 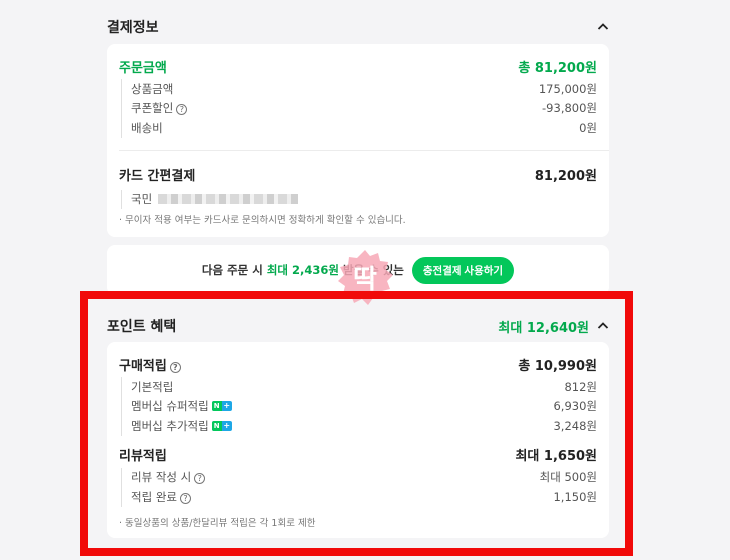 What do you see at coordinates (170, 406) in the screenshot?
I see `super-points-text: 멤버십 슈퍼적립` at bounding box center [170, 406].